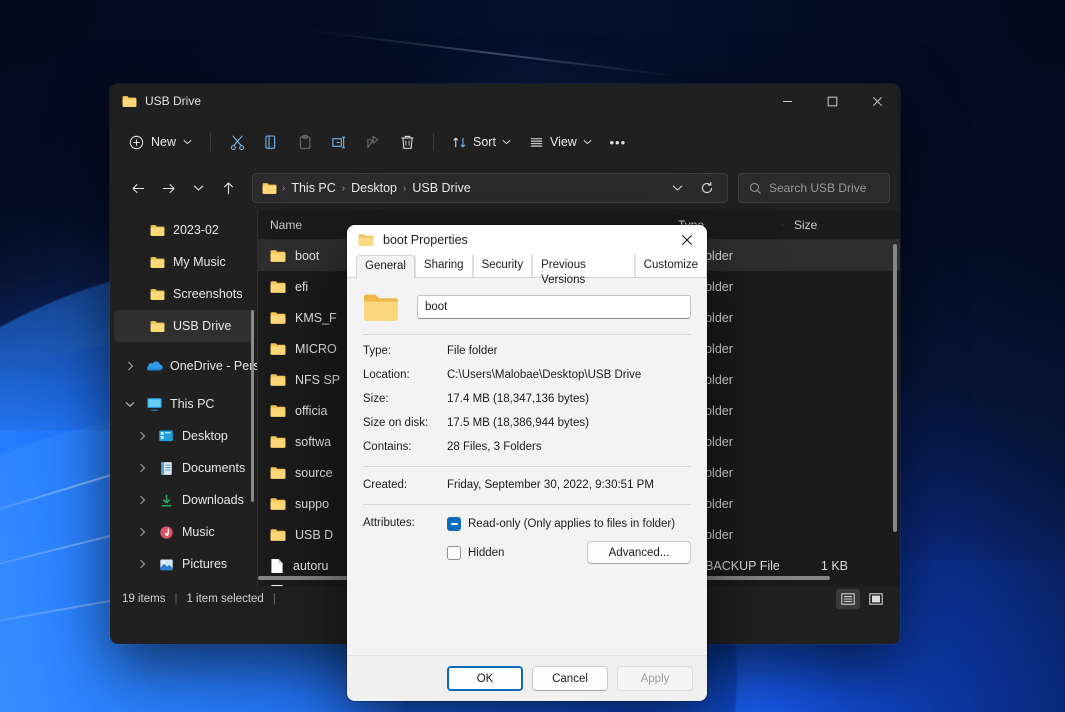 The image size is (1065, 712). Describe the element at coordinates (485, 678) in the screenshot. I see `ok-button: OK` at that location.